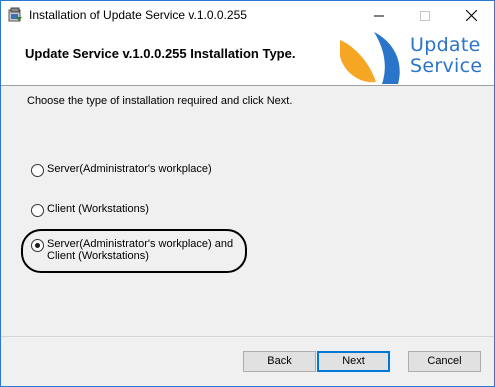  What do you see at coordinates (37, 170) in the screenshot?
I see `radio-server` at bounding box center [37, 170].